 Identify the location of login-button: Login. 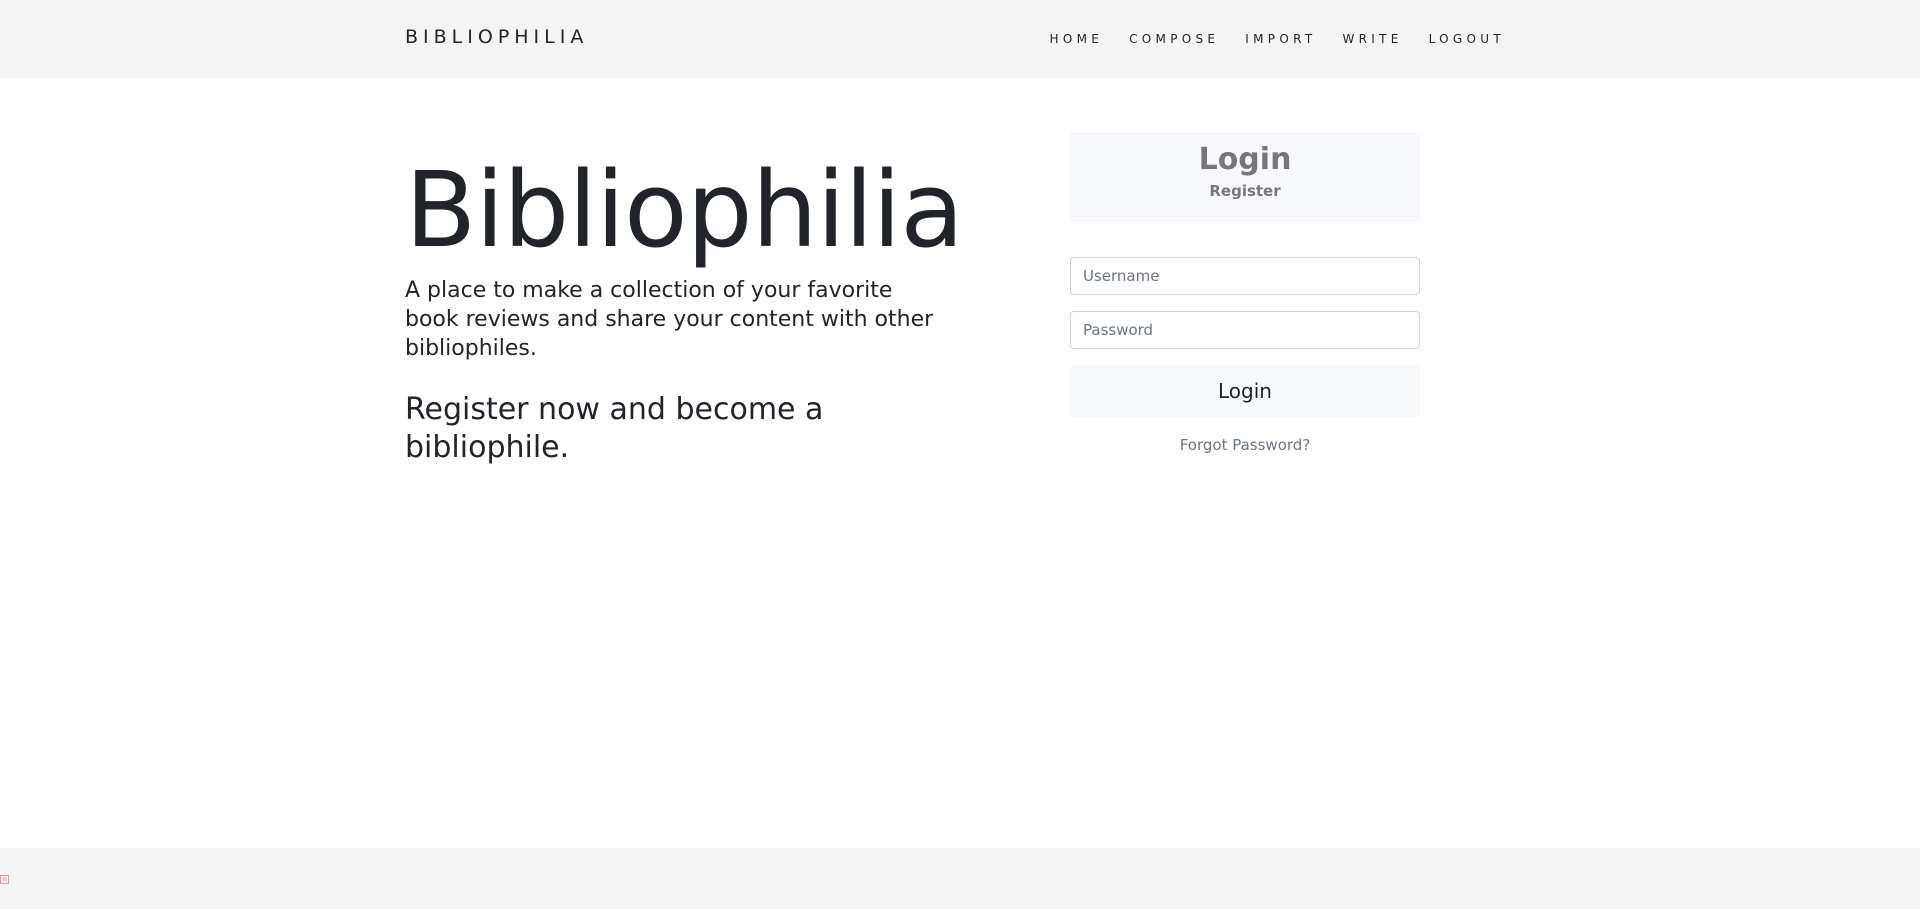
(1245, 391).